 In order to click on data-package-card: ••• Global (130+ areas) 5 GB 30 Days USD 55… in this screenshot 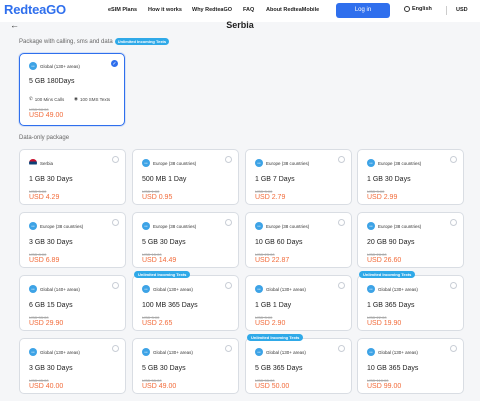, I will do `click(185, 366)`.